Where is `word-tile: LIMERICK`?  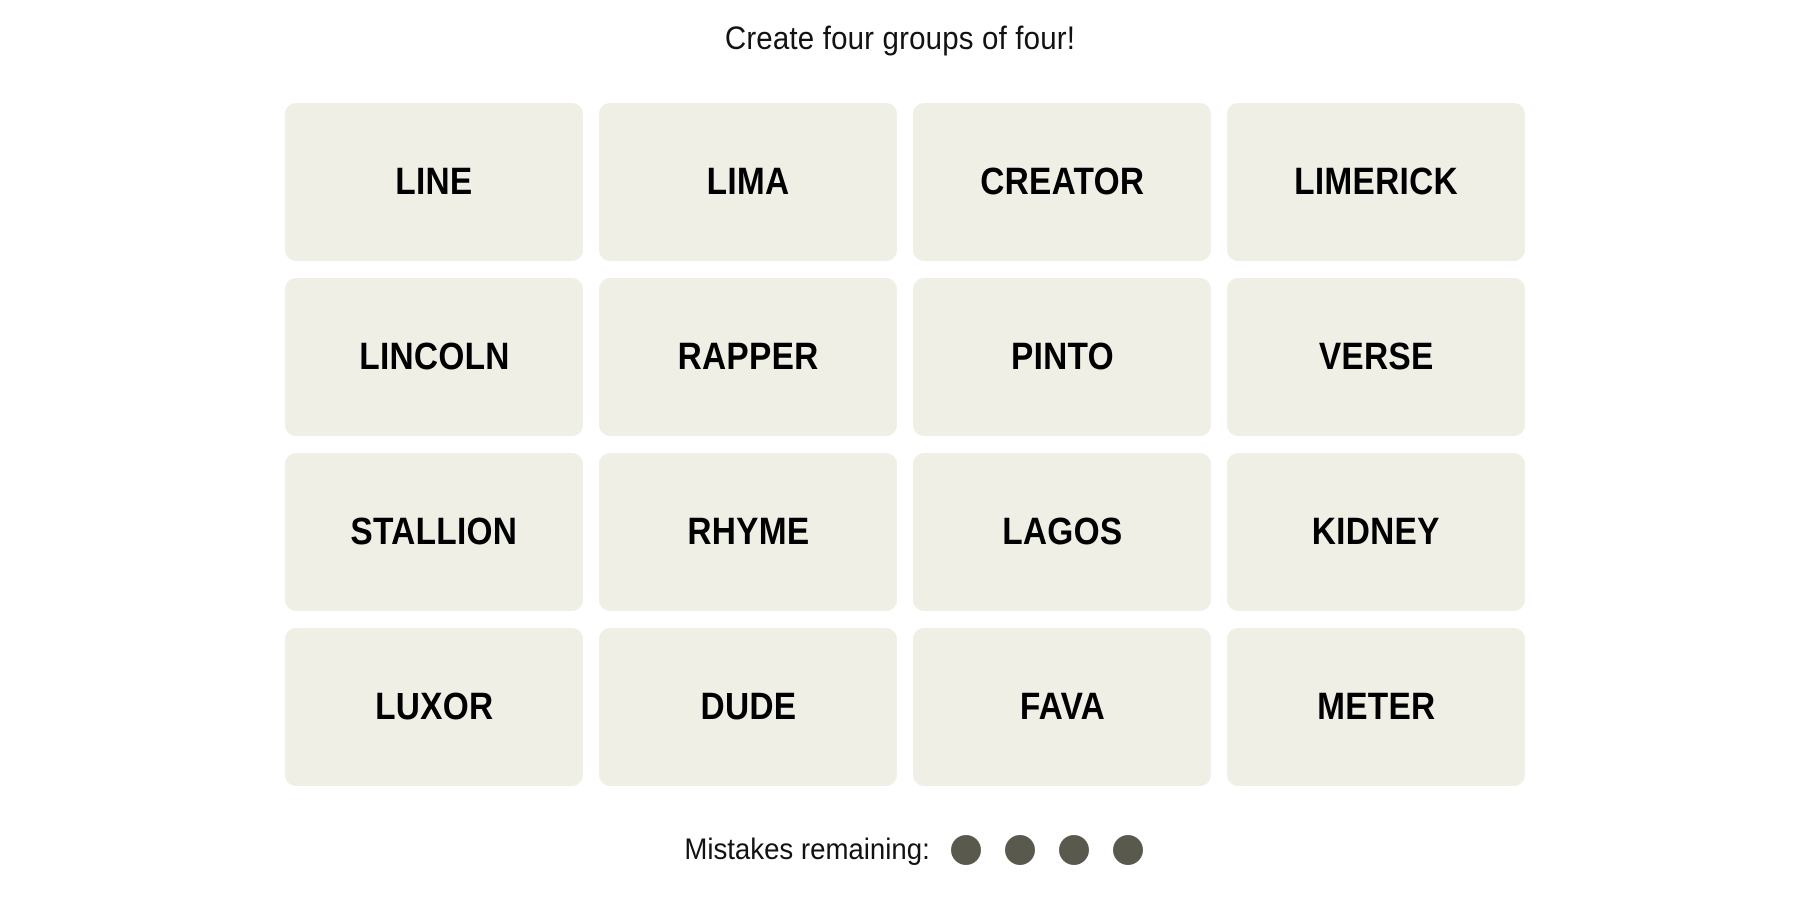 word-tile: LIMERICK is located at coordinates (1376, 182).